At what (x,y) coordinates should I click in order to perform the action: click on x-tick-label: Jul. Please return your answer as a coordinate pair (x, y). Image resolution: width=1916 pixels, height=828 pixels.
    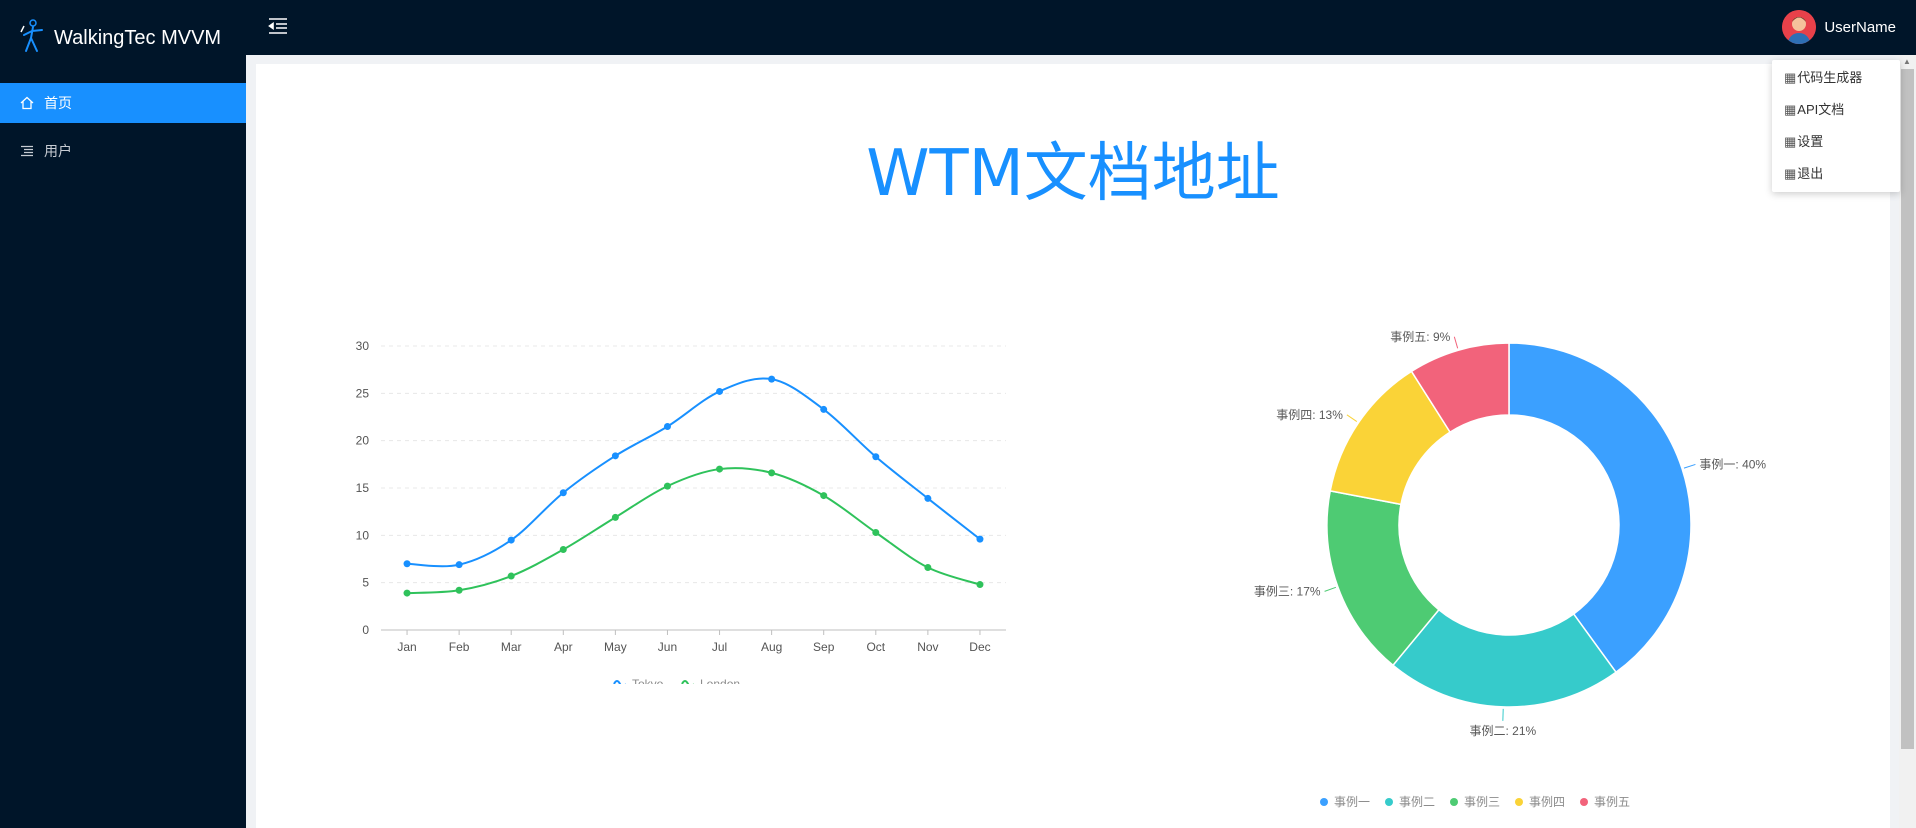
    Looking at the image, I should click on (719, 647).